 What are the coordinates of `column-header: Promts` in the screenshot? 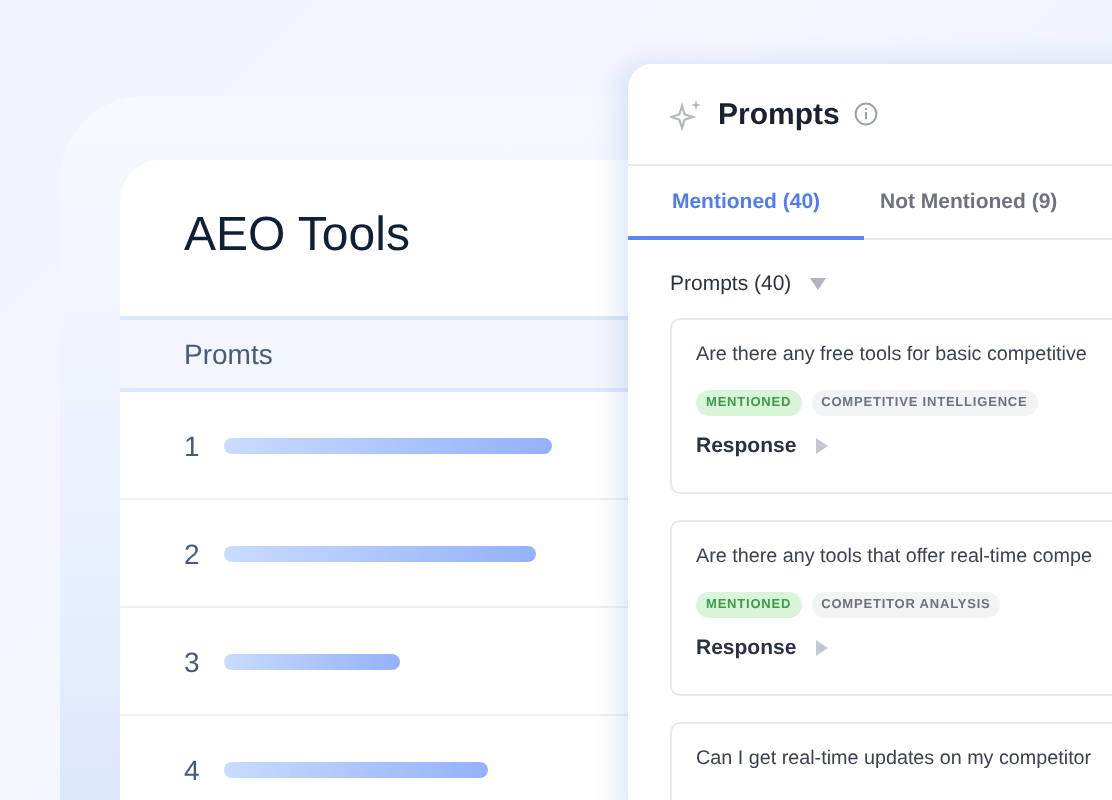 It's located at (228, 354).